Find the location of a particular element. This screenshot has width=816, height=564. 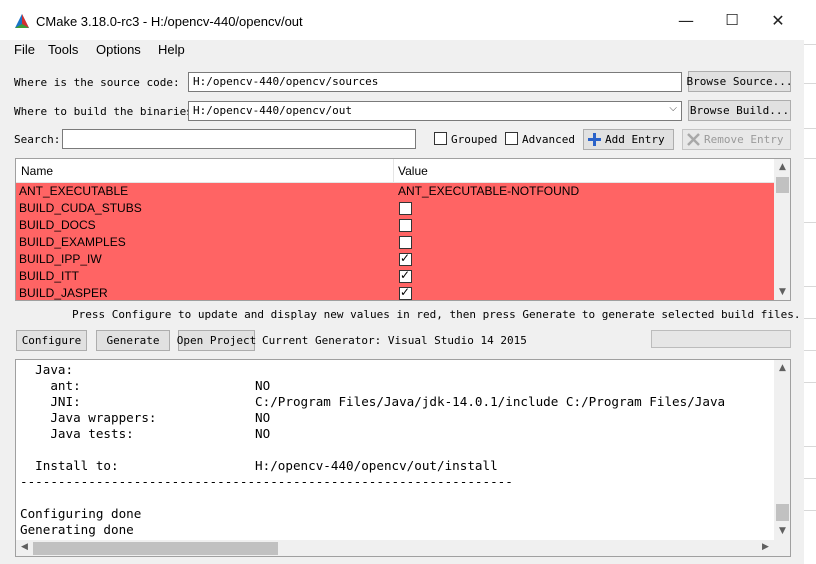

generate-button: Generate is located at coordinates (133, 340).